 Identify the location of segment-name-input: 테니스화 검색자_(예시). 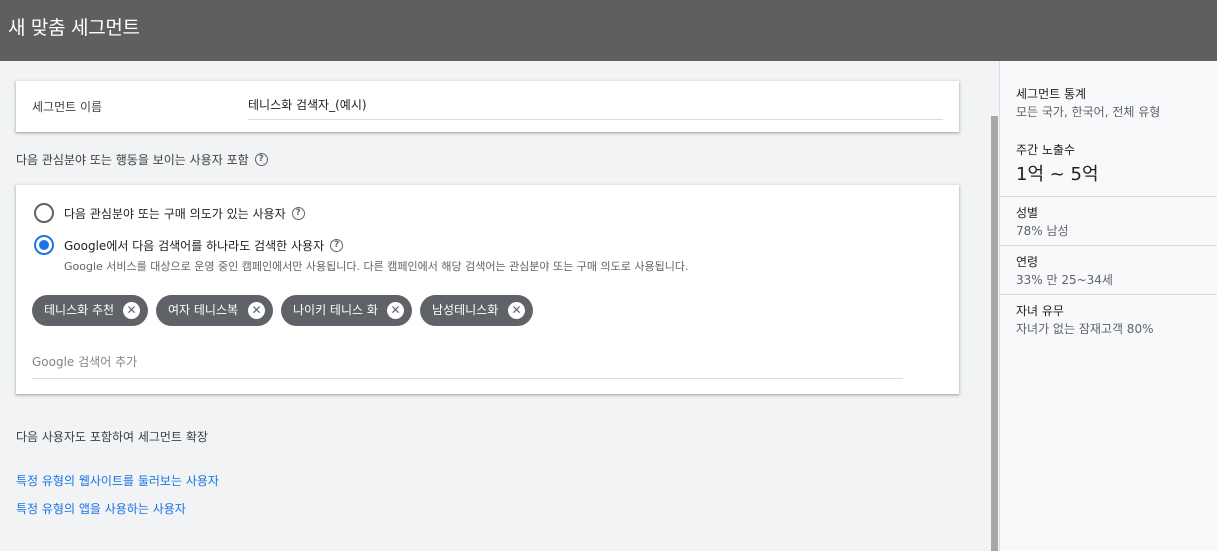
(307, 104).